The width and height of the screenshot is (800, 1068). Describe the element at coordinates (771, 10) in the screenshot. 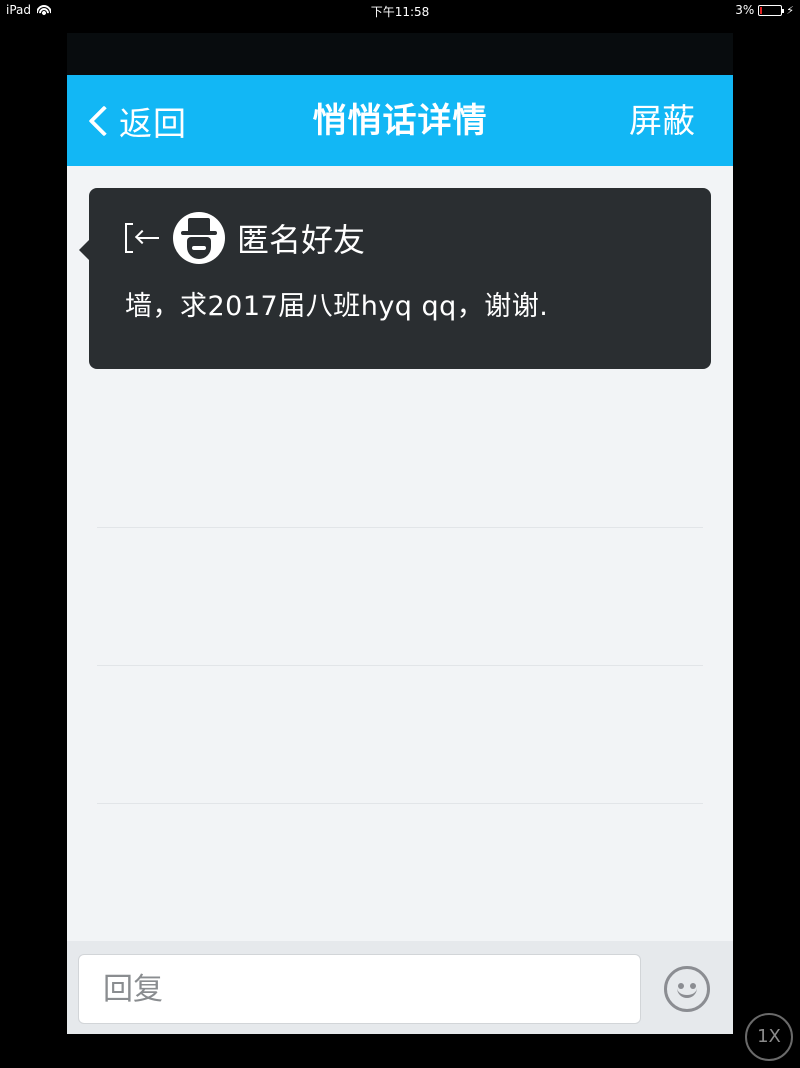

I see `battery-icon` at that location.